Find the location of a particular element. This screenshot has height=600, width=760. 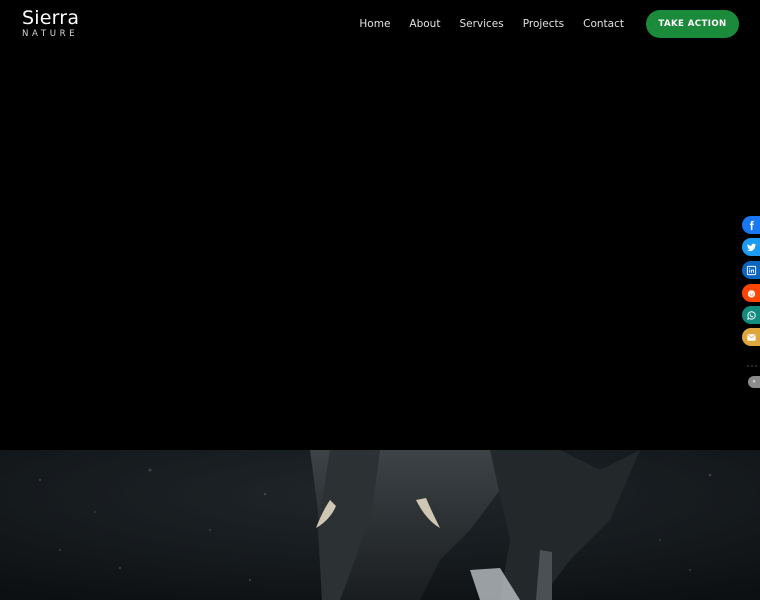

logo-tagline: NATURE is located at coordinates (50, 34).